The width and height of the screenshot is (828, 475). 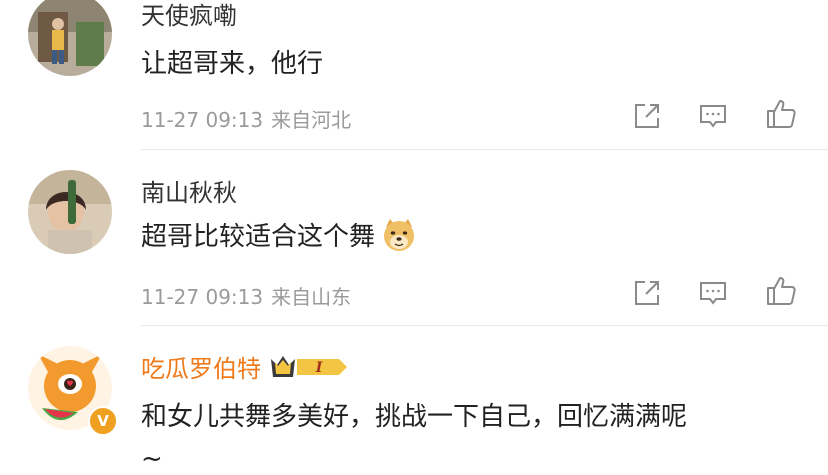 What do you see at coordinates (232, 64) in the screenshot?
I see `comment-text: 让超哥来，他行` at bounding box center [232, 64].